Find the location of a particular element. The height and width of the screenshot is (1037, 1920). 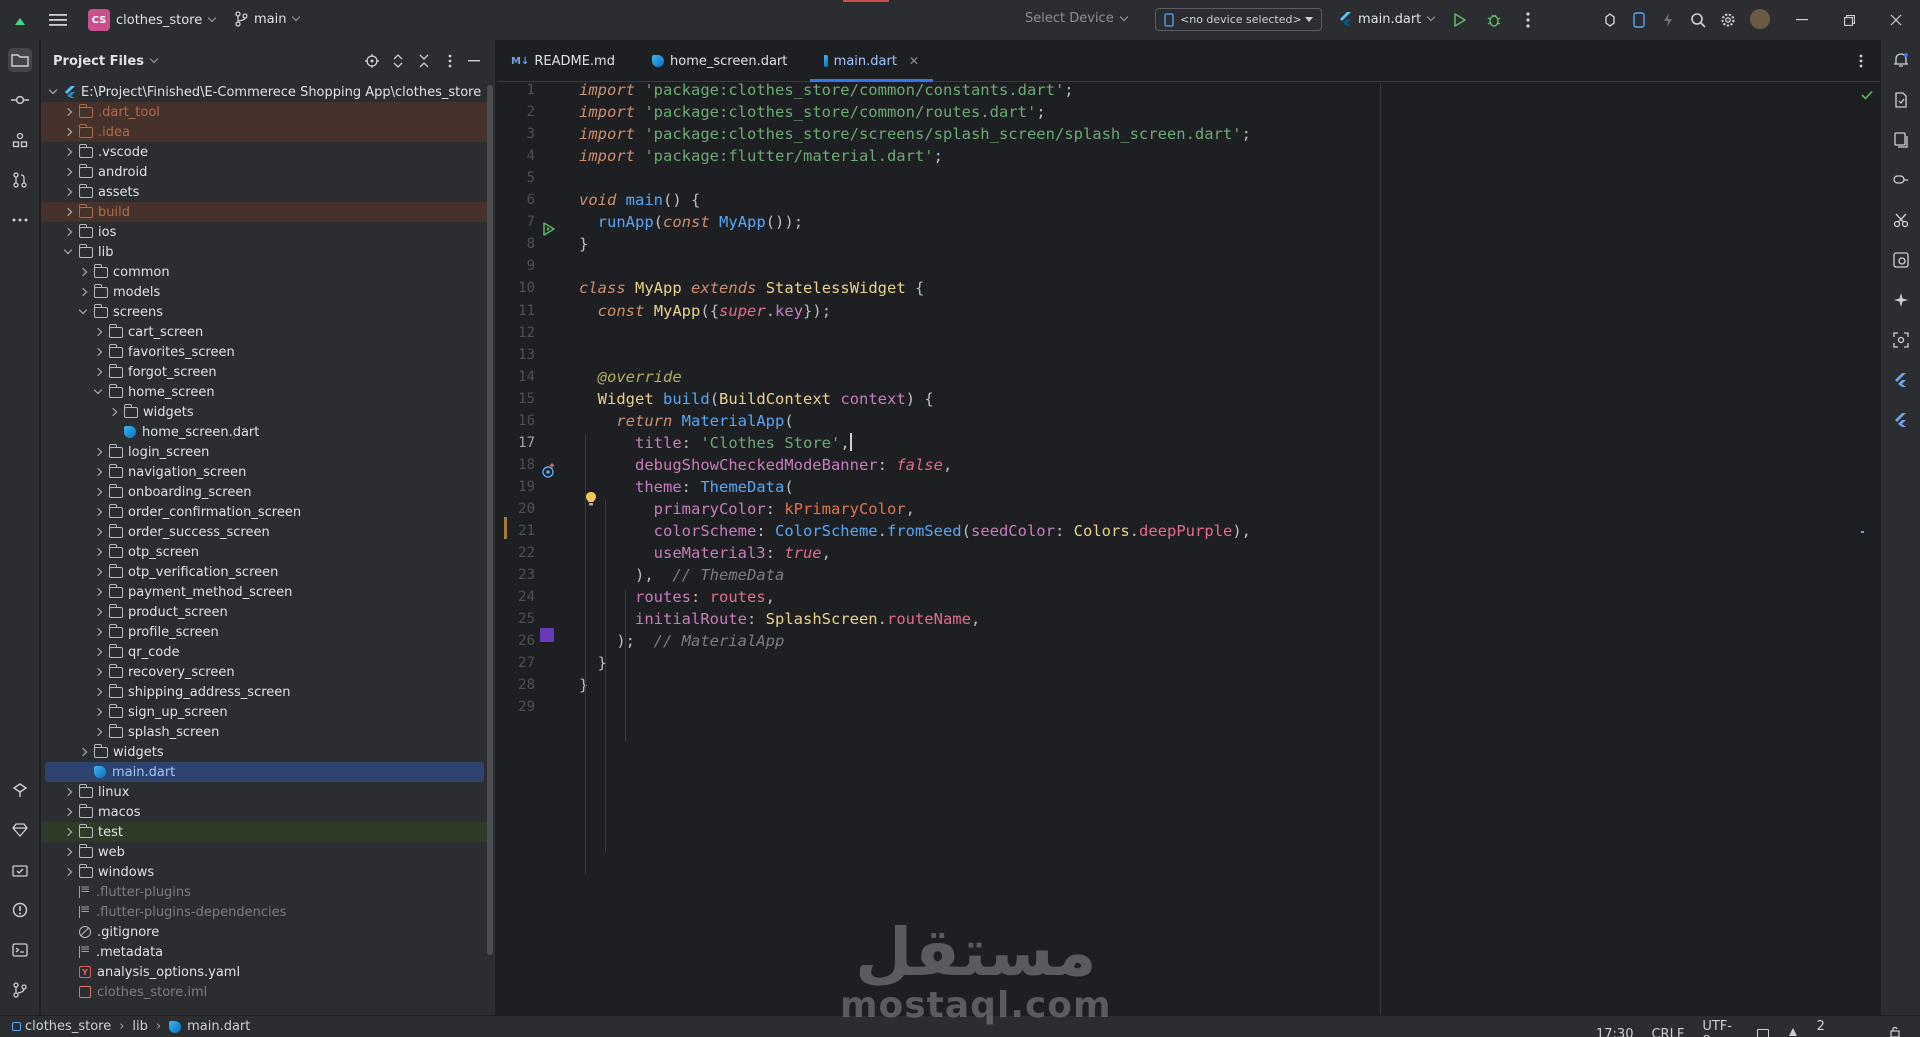

tree-item-otp-screen: otp_screen is located at coordinates (265, 552).